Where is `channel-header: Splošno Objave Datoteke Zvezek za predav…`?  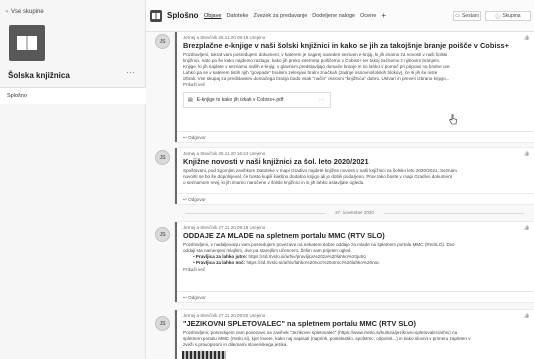 channel-header: Splošno Objave Datoteke Zvezek za predav… is located at coordinates (340, 16).